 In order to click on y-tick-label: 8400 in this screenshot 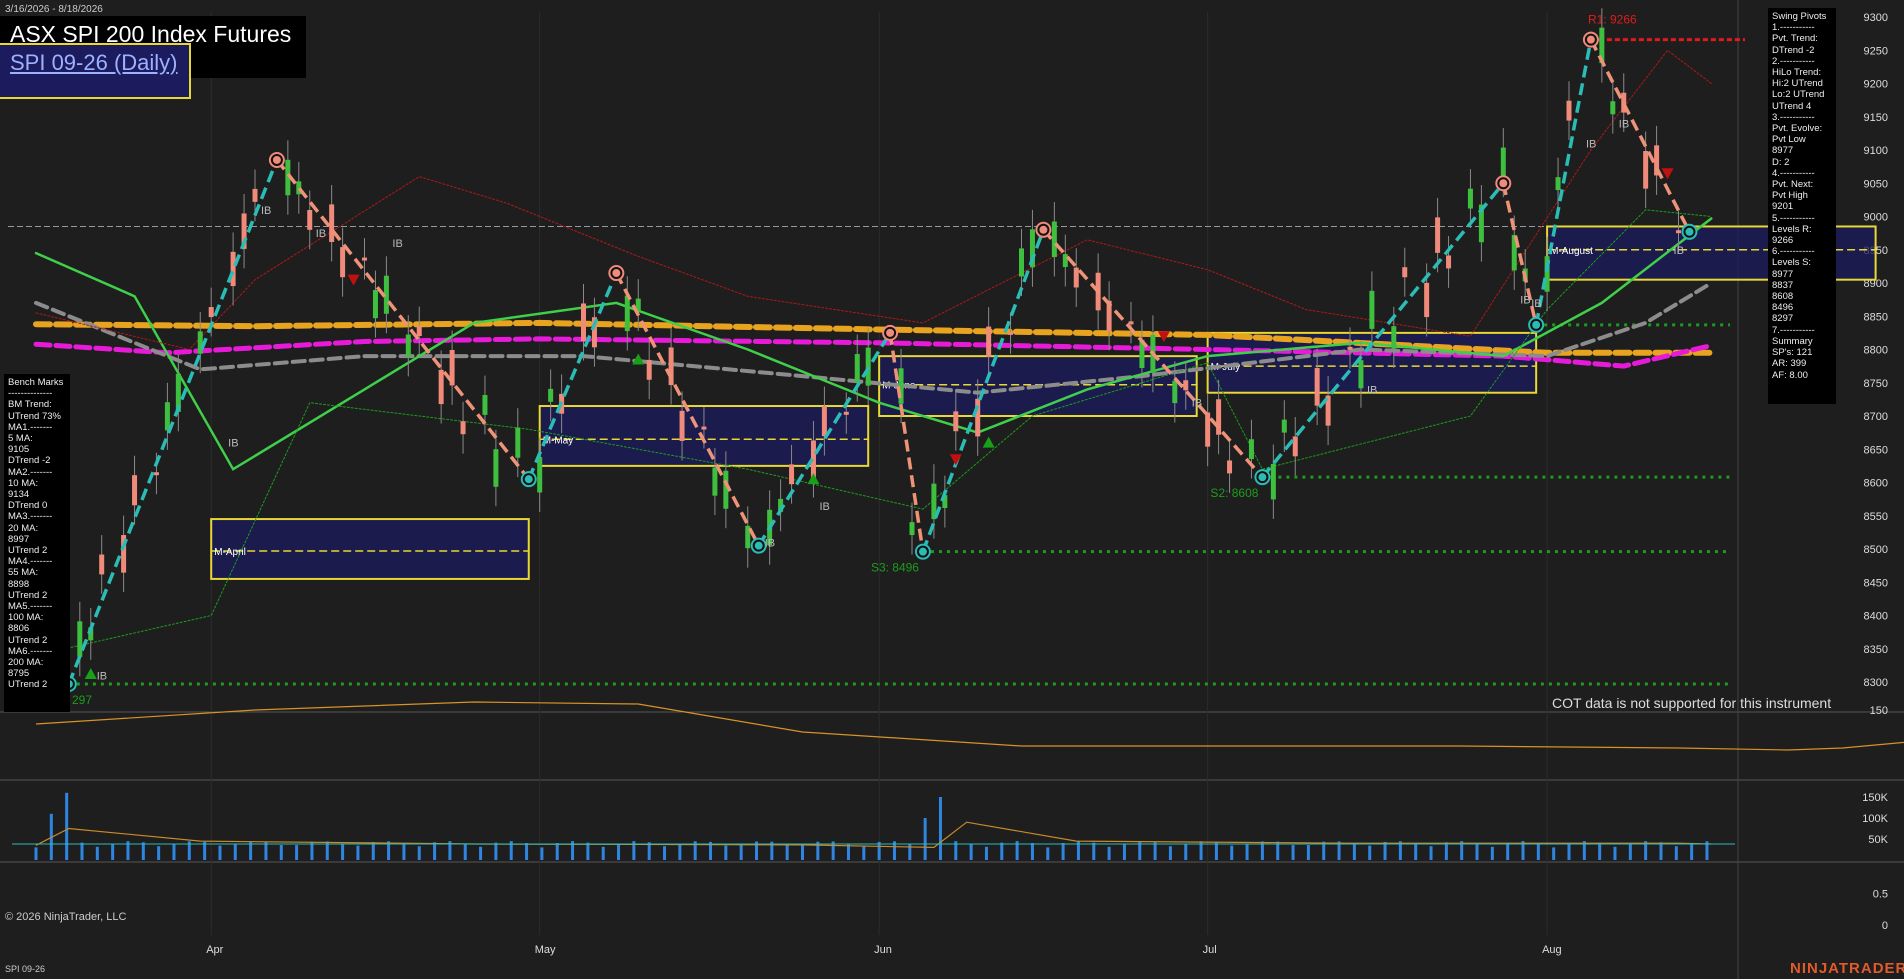, I will do `click(1876, 617)`.